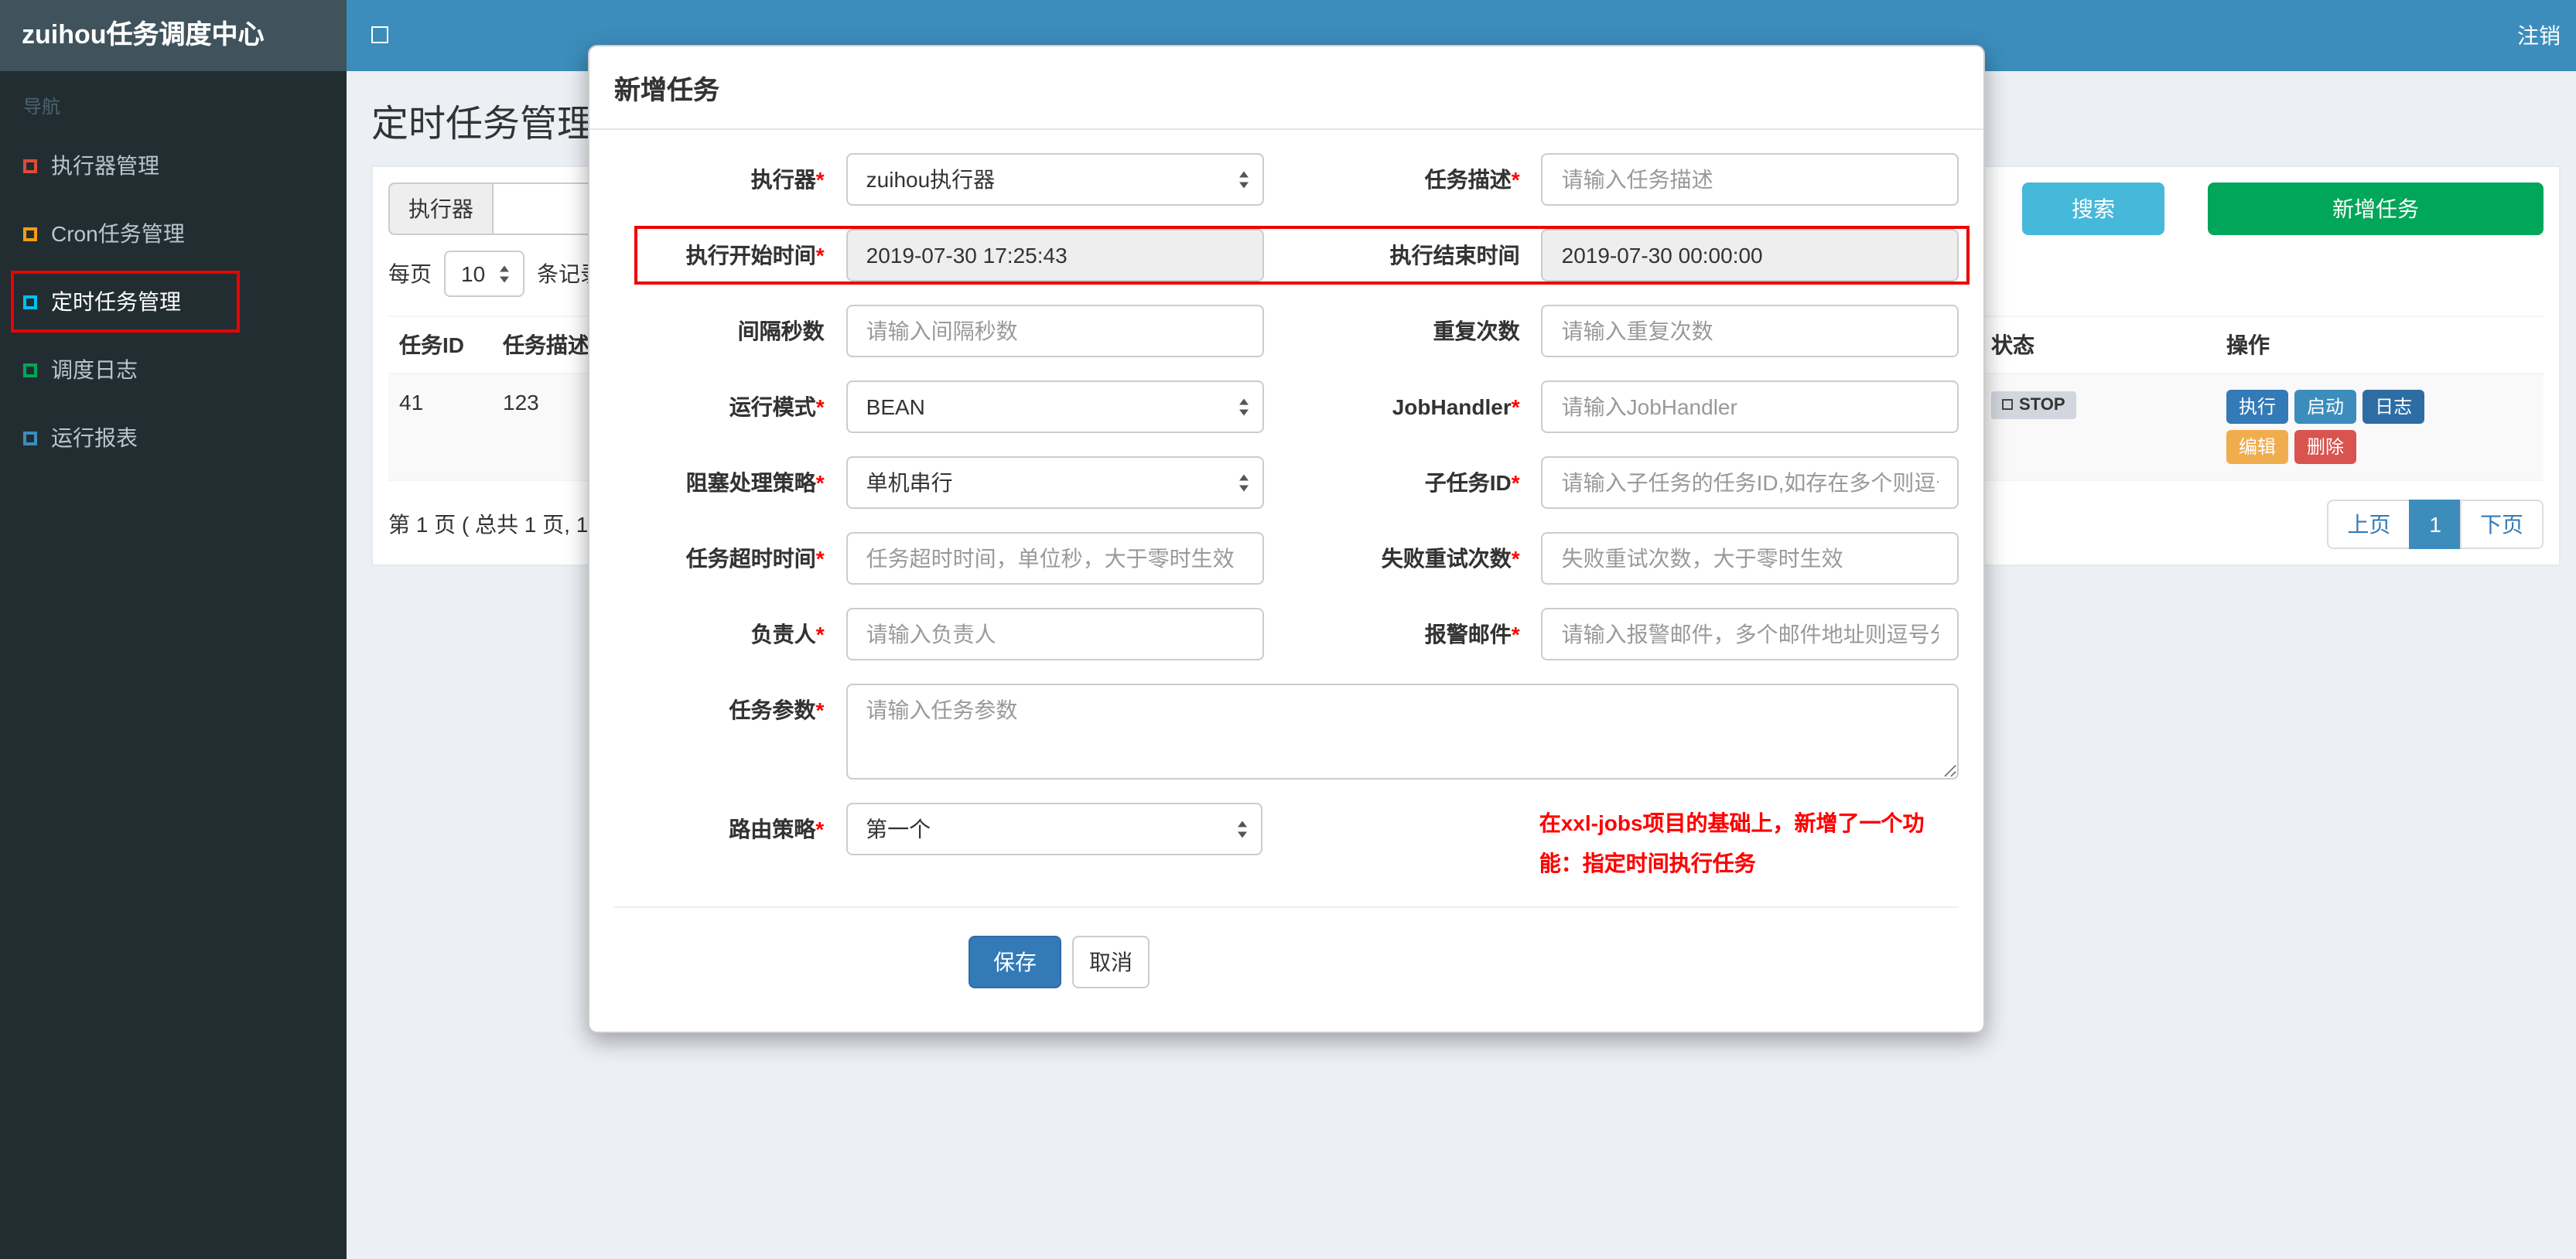 The image size is (2576, 1259). What do you see at coordinates (173, 166) in the screenshot?
I see `sidebar-item-executor-management: 执行器管理` at bounding box center [173, 166].